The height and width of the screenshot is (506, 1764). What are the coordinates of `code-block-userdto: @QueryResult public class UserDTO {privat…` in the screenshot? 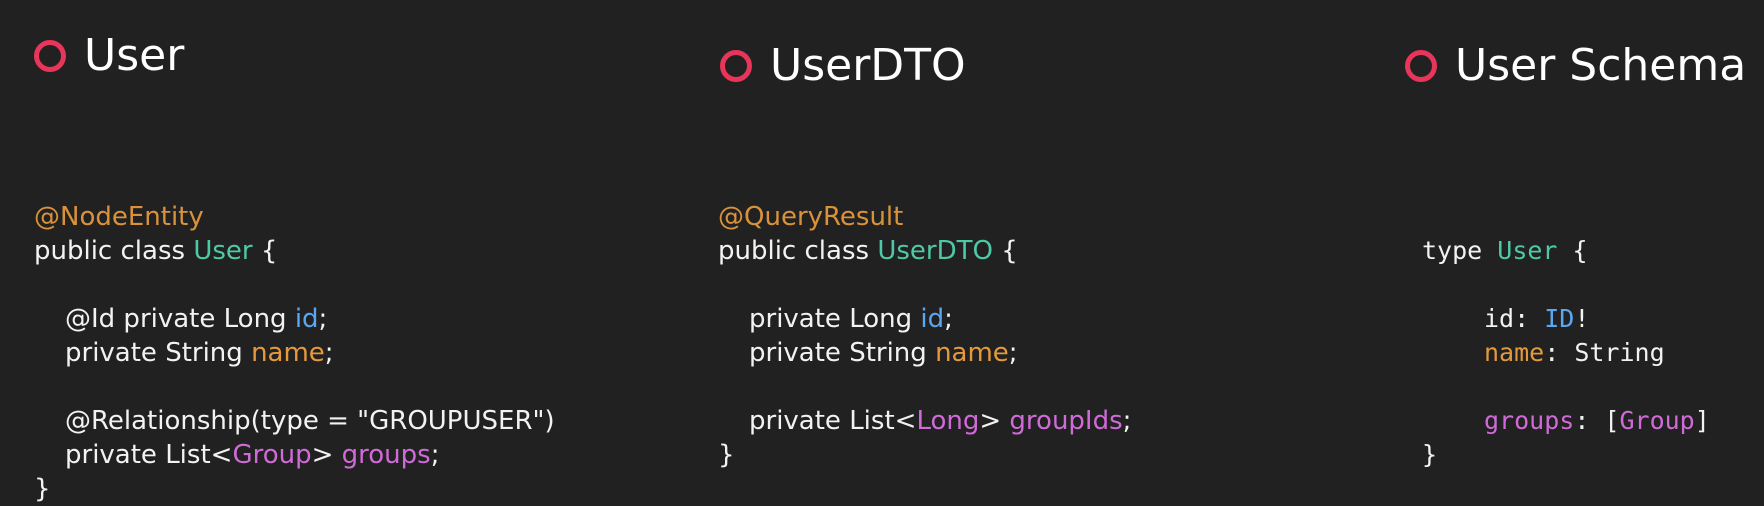 It's located at (924, 336).